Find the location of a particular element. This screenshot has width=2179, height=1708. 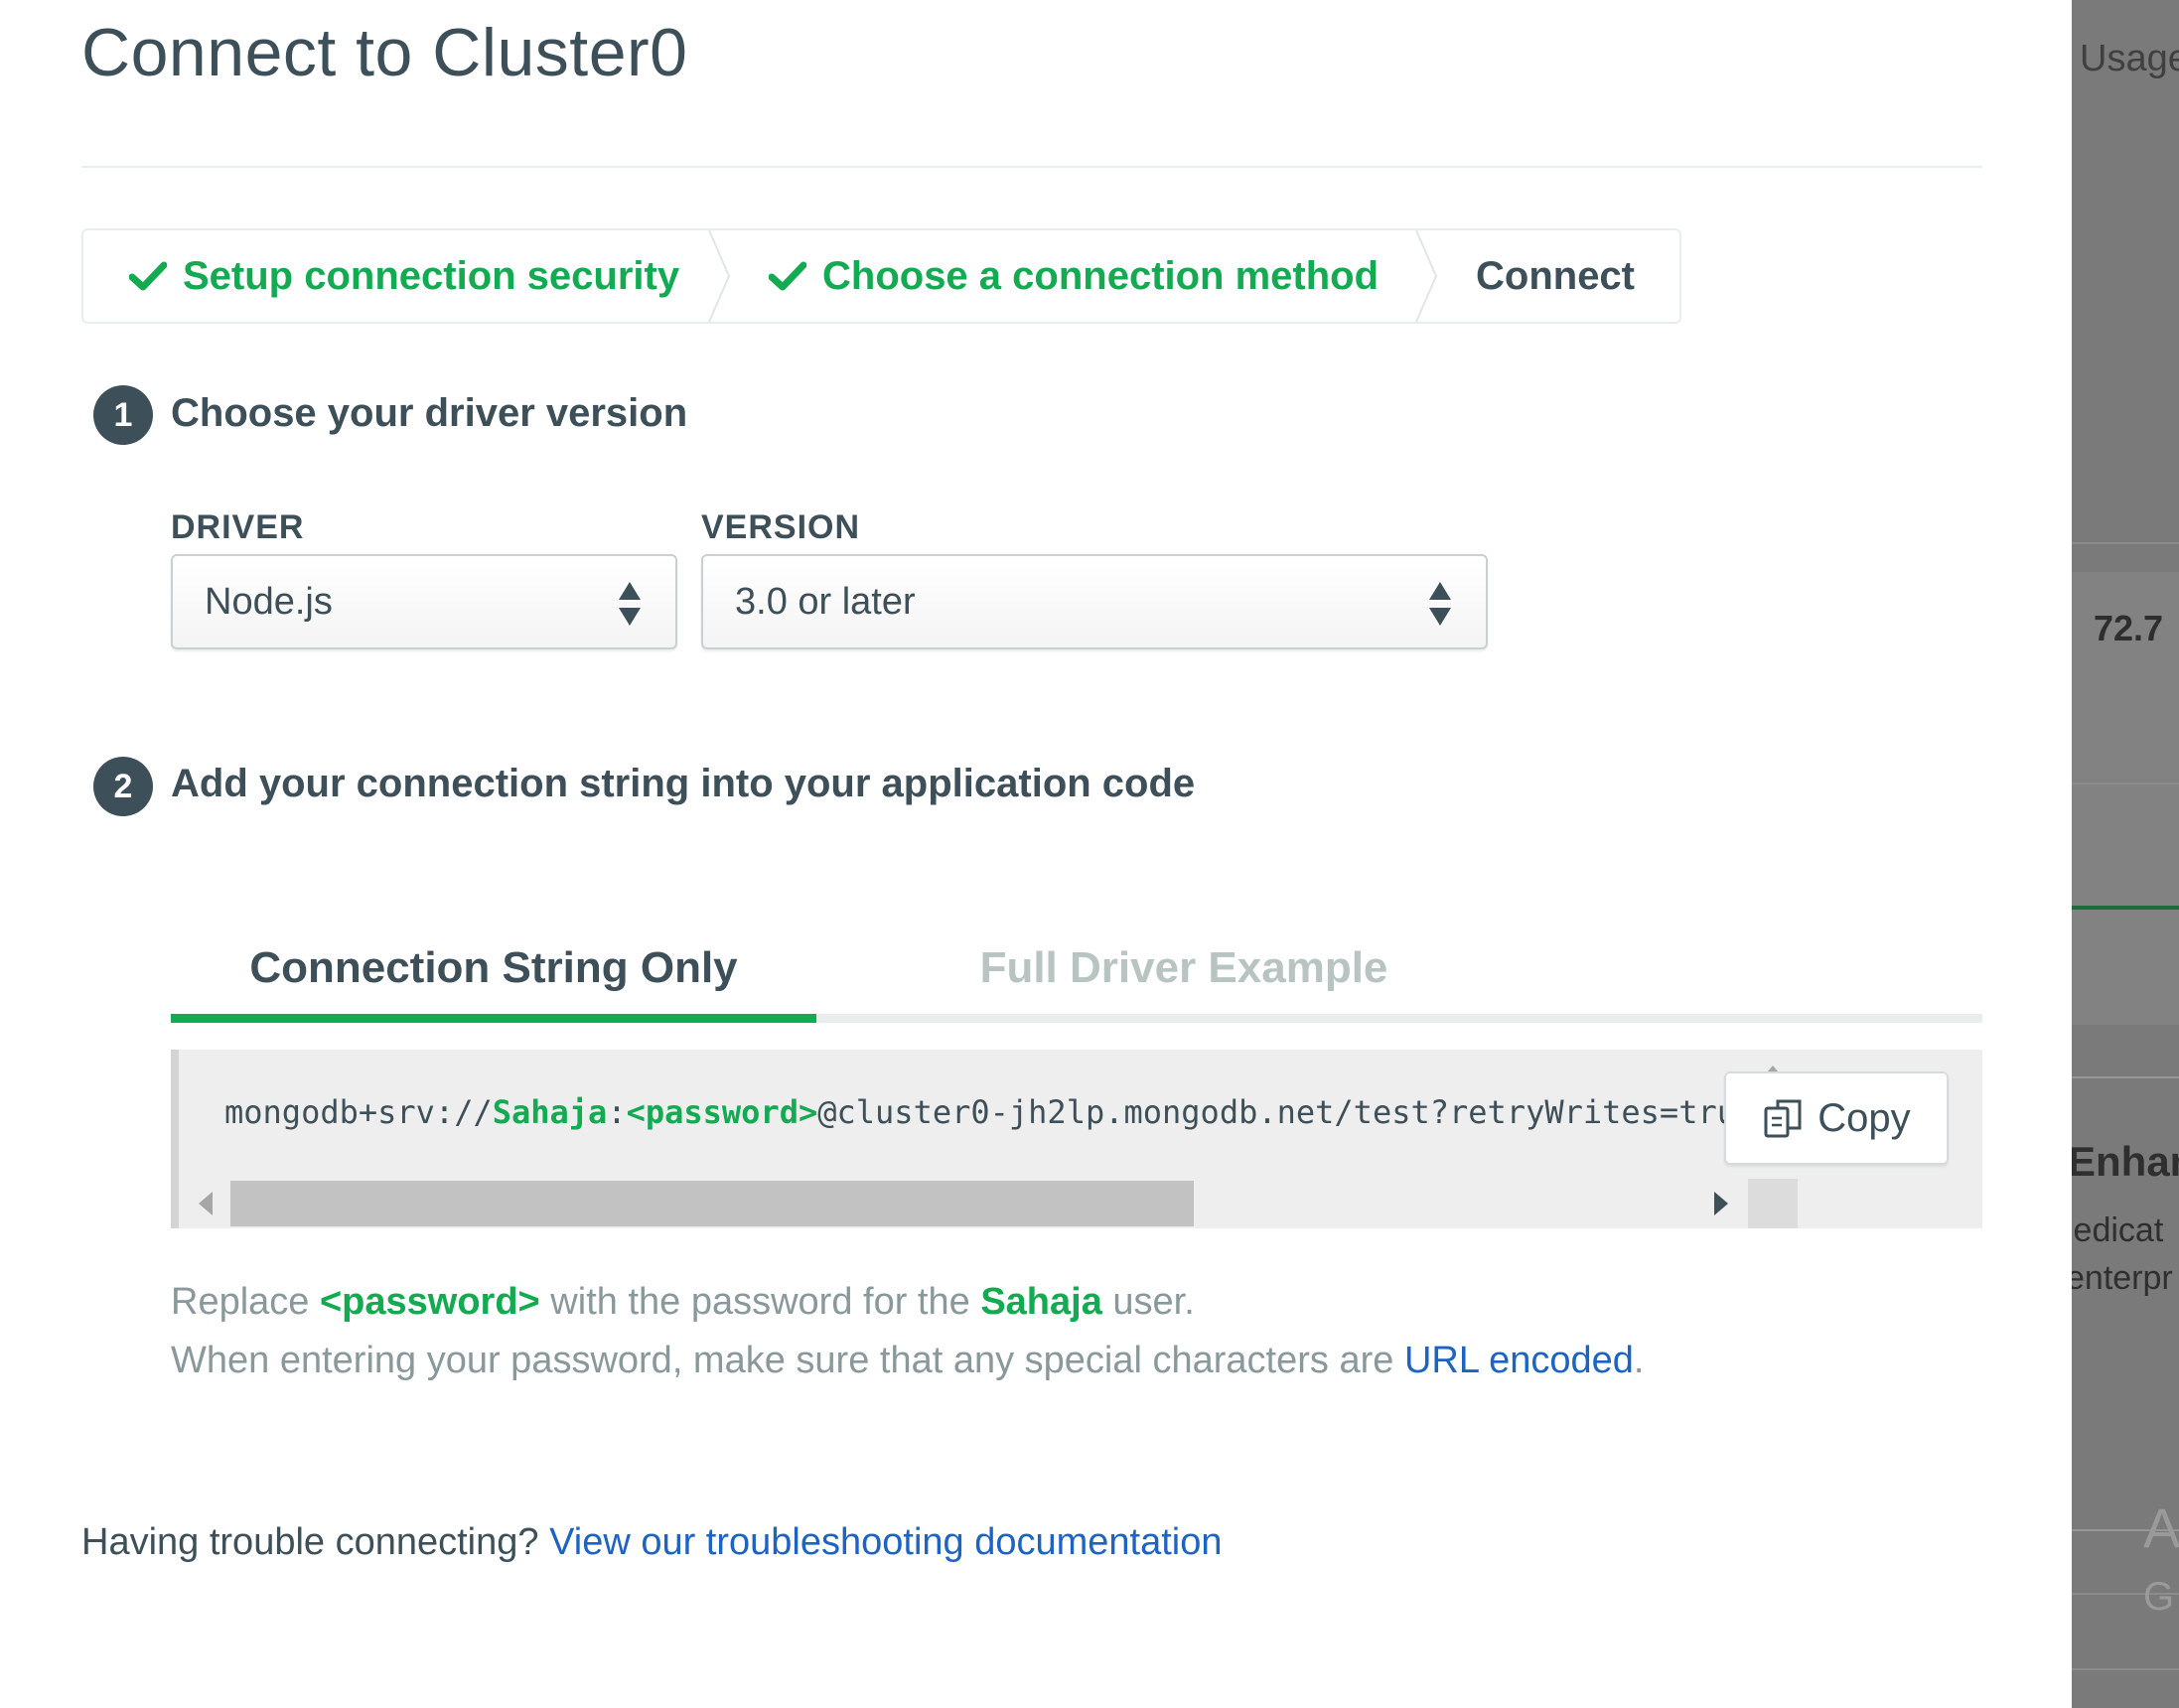

step-label: Connect is located at coordinates (1555, 275).